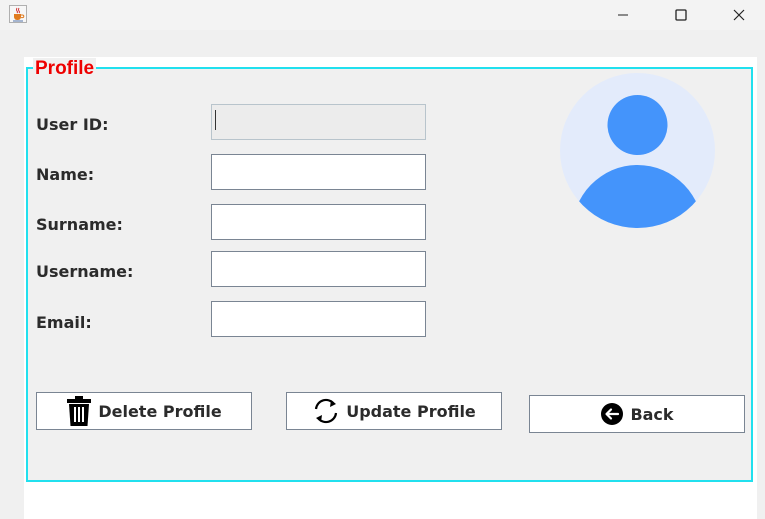 The height and width of the screenshot is (519, 765). I want to click on name-label: Name:, so click(65, 174).